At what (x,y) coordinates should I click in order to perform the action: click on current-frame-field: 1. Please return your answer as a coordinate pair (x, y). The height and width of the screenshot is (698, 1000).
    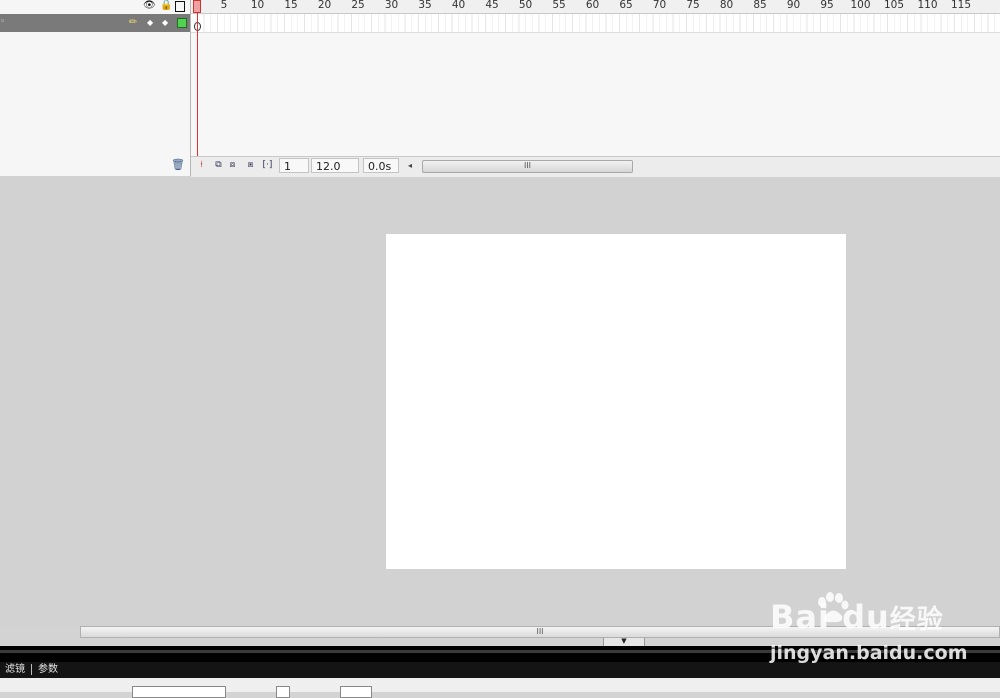
    Looking at the image, I should click on (294, 165).